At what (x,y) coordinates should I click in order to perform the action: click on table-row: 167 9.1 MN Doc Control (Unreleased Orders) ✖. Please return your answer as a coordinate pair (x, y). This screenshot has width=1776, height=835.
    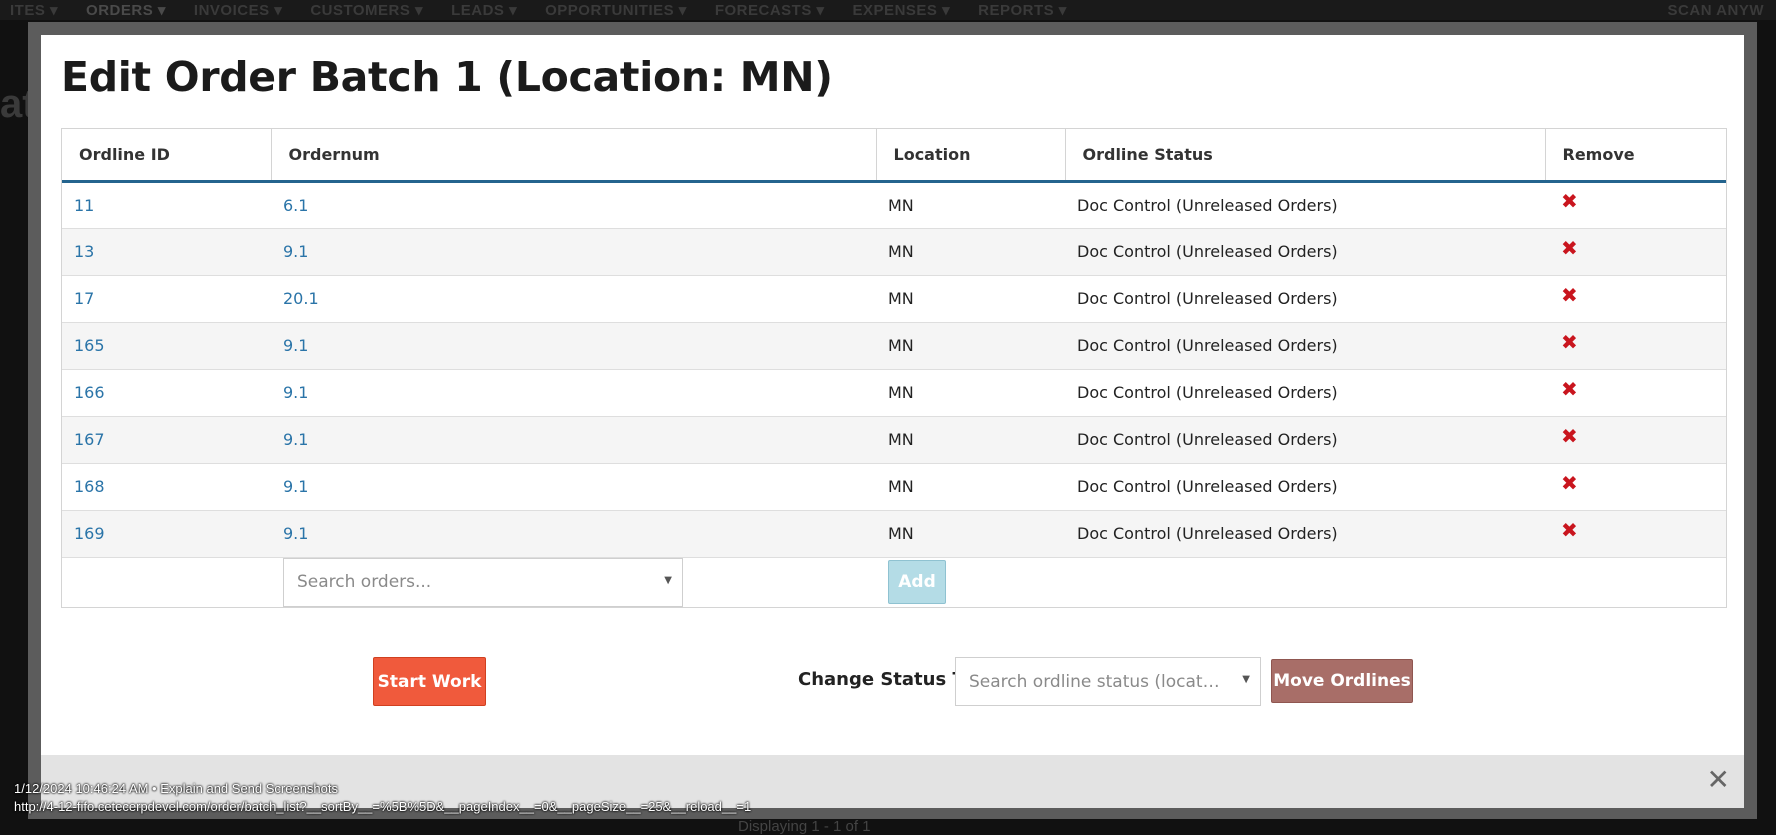
    Looking at the image, I should click on (894, 439).